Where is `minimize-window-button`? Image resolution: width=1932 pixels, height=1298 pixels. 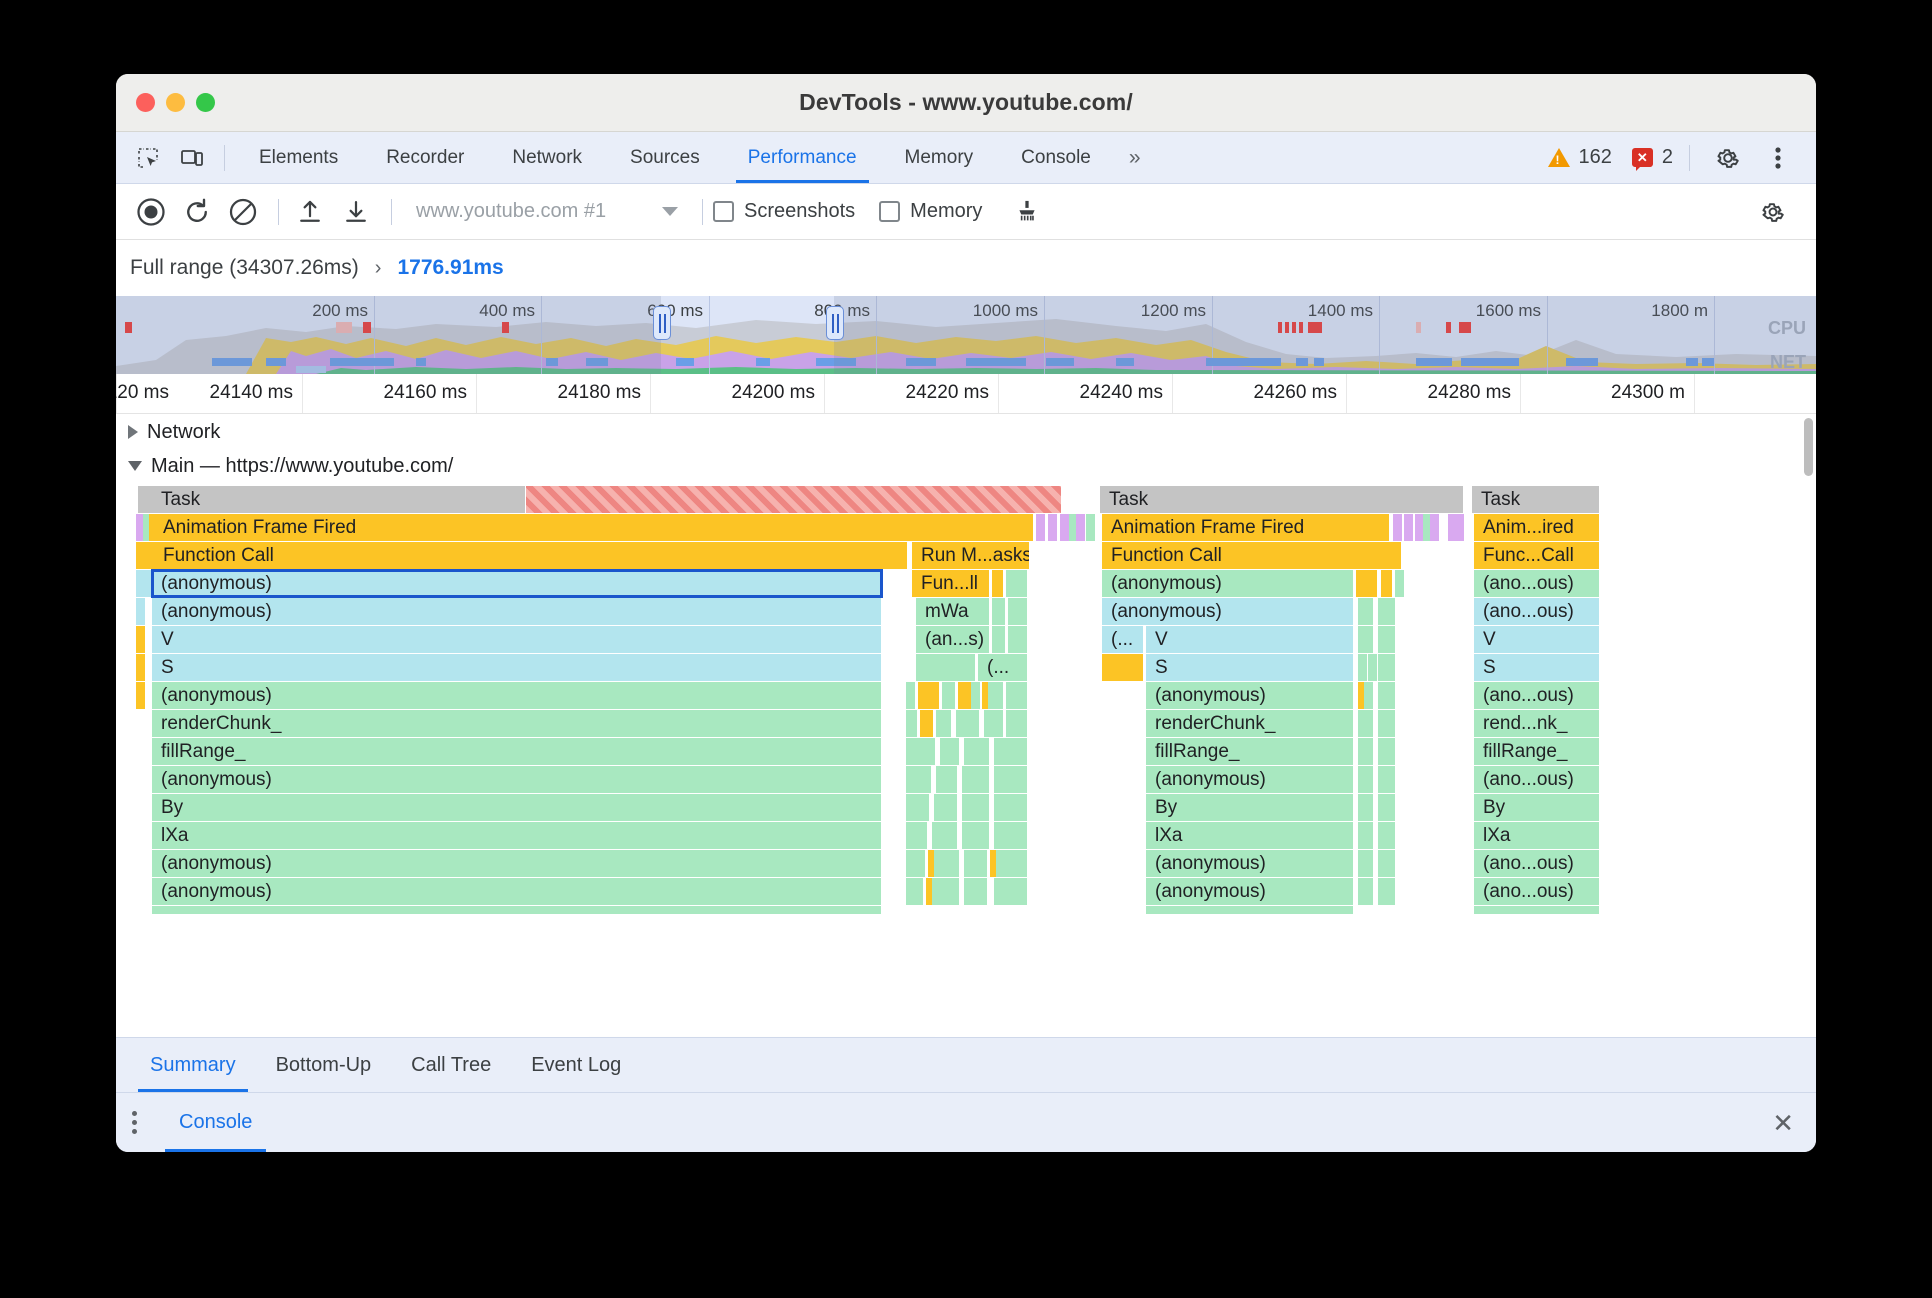
minimize-window-button is located at coordinates (175, 102).